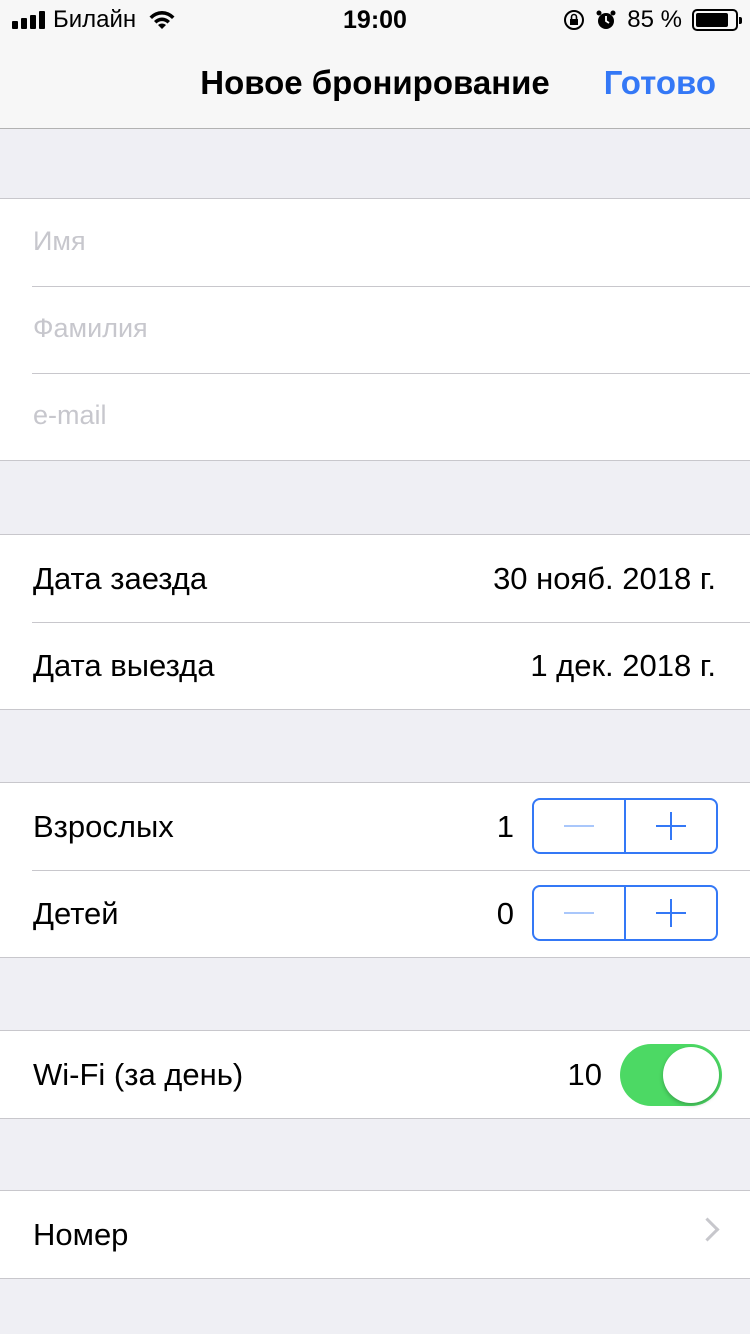  I want to click on adults-increment-button, so click(670, 826).